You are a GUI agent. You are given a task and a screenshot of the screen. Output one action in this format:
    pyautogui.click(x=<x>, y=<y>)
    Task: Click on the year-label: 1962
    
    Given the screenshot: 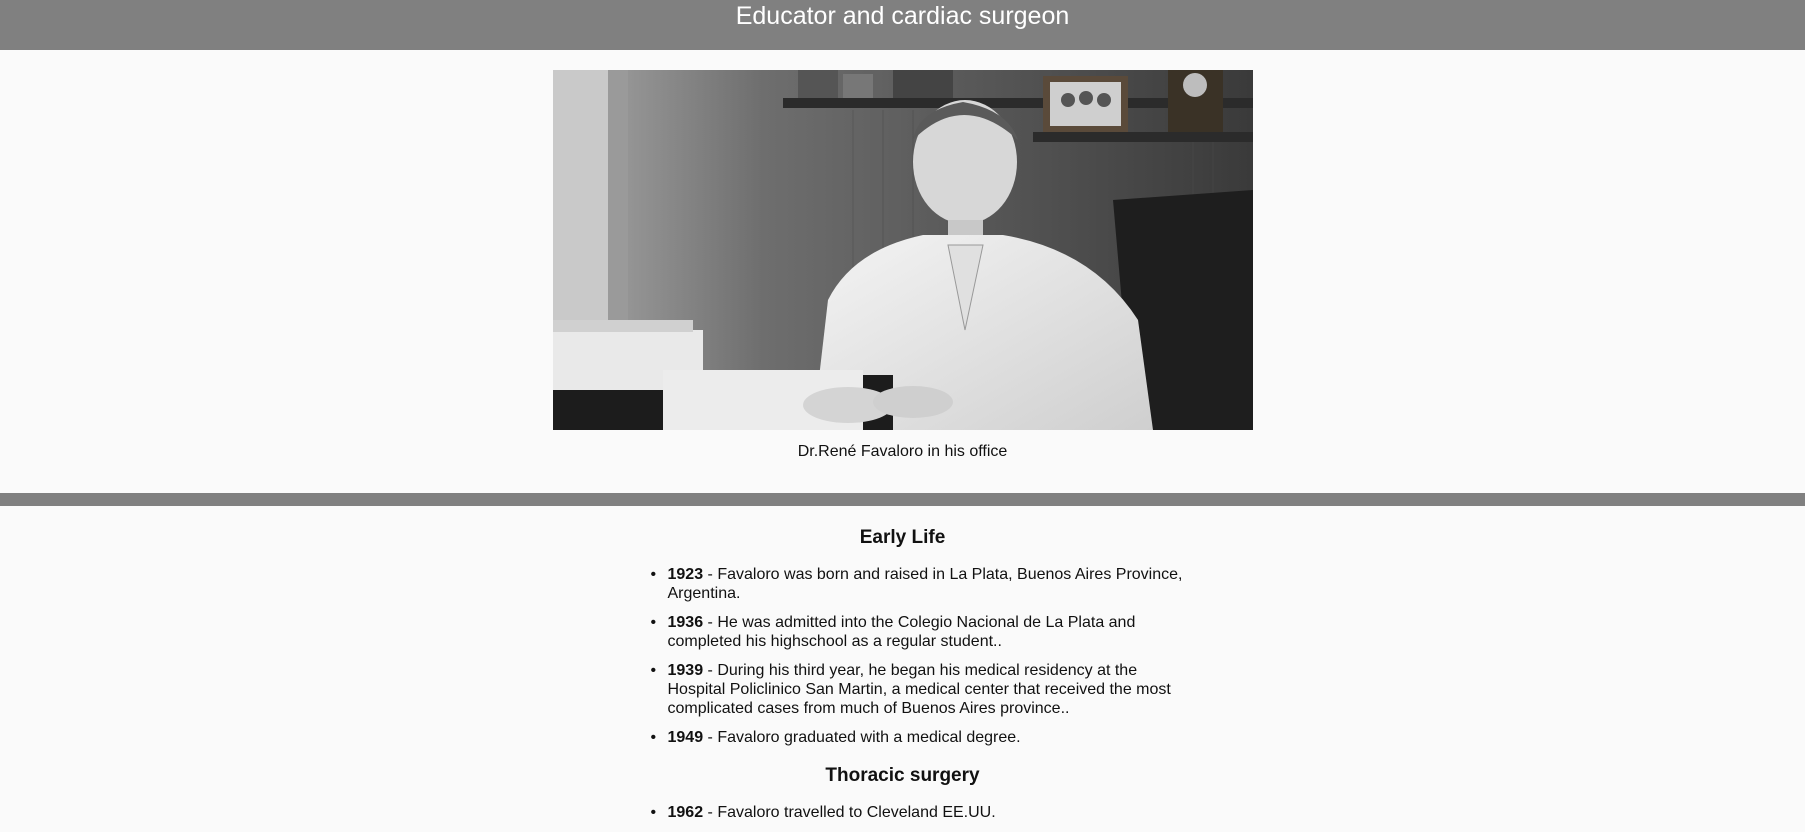 What is the action you would take?
    pyautogui.click(x=685, y=812)
    